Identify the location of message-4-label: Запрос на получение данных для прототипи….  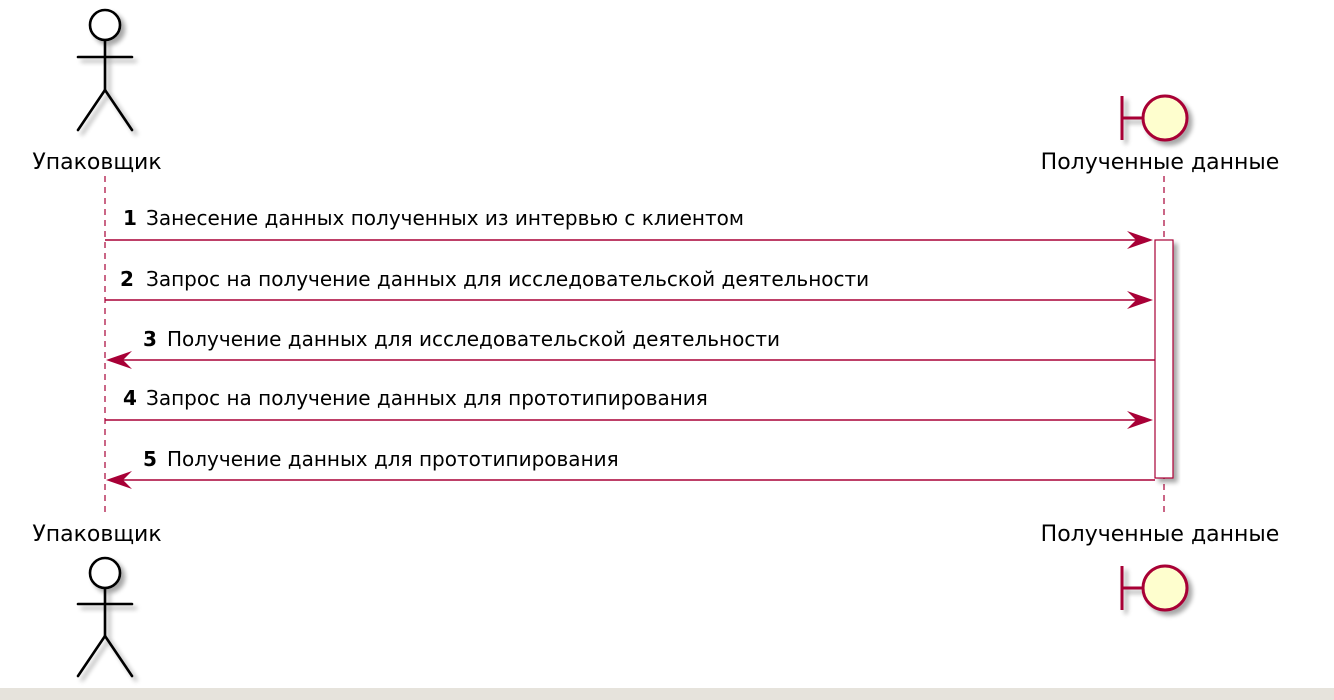
(427, 398).